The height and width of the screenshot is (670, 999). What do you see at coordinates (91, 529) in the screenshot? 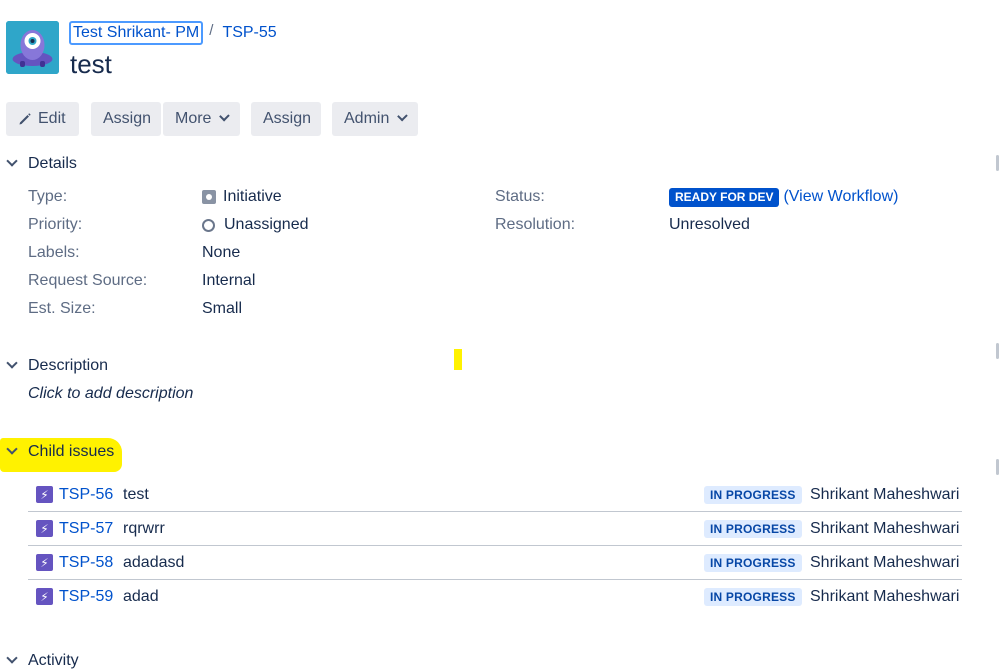
I see `child-issue-key-link: TSP-57` at bounding box center [91, 529].